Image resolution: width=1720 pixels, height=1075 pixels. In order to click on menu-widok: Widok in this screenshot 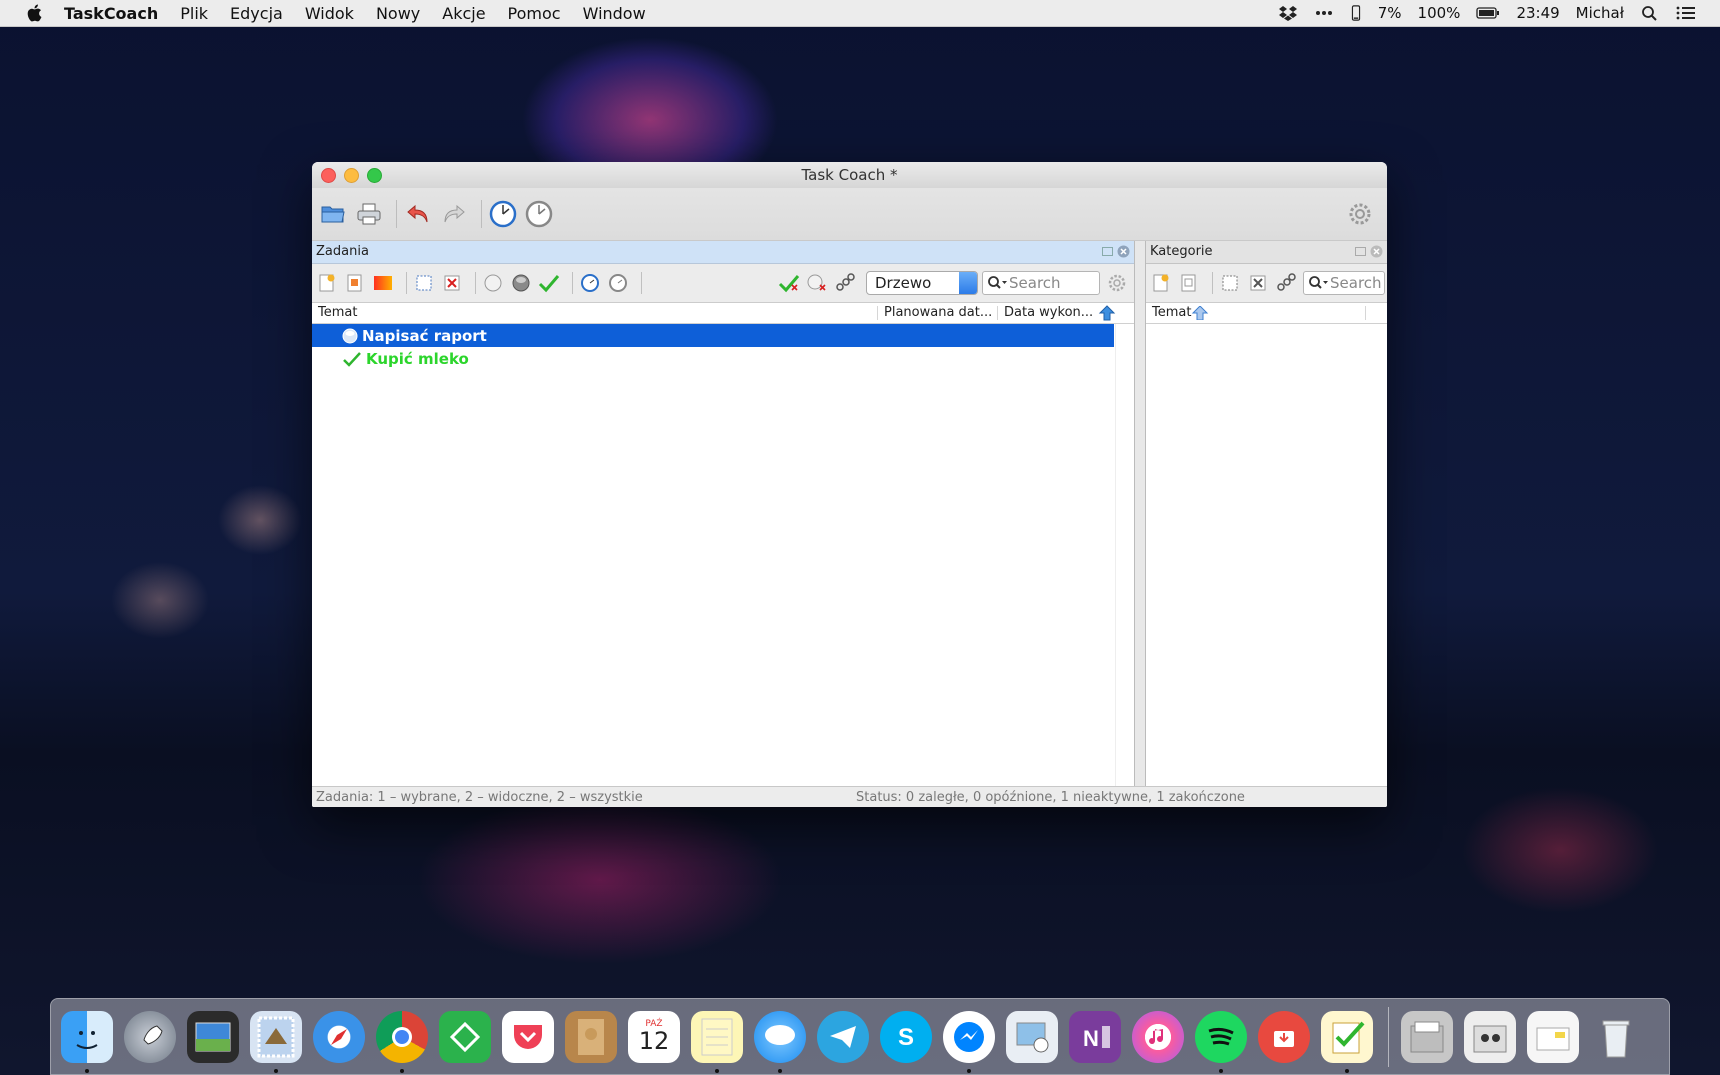, I will do `click(329, 13)`.